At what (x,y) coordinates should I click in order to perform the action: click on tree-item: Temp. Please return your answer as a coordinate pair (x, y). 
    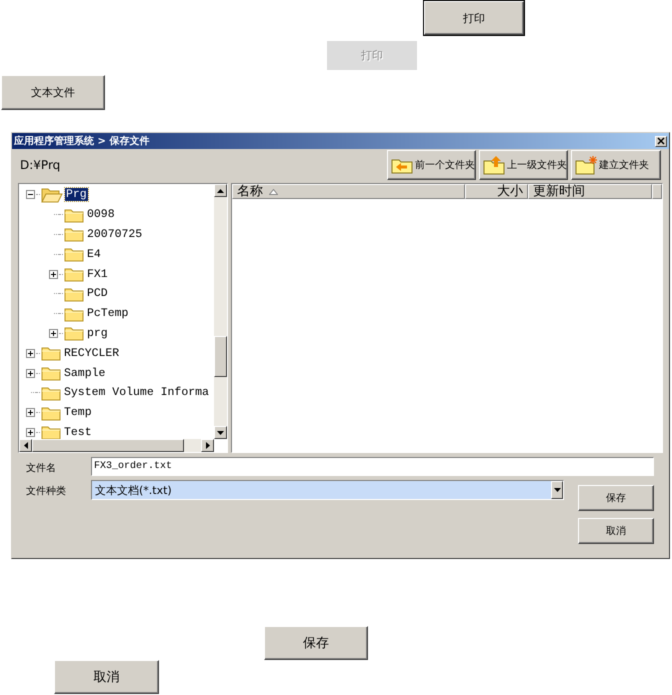
    Looking at the image, I should click on (78, 413).